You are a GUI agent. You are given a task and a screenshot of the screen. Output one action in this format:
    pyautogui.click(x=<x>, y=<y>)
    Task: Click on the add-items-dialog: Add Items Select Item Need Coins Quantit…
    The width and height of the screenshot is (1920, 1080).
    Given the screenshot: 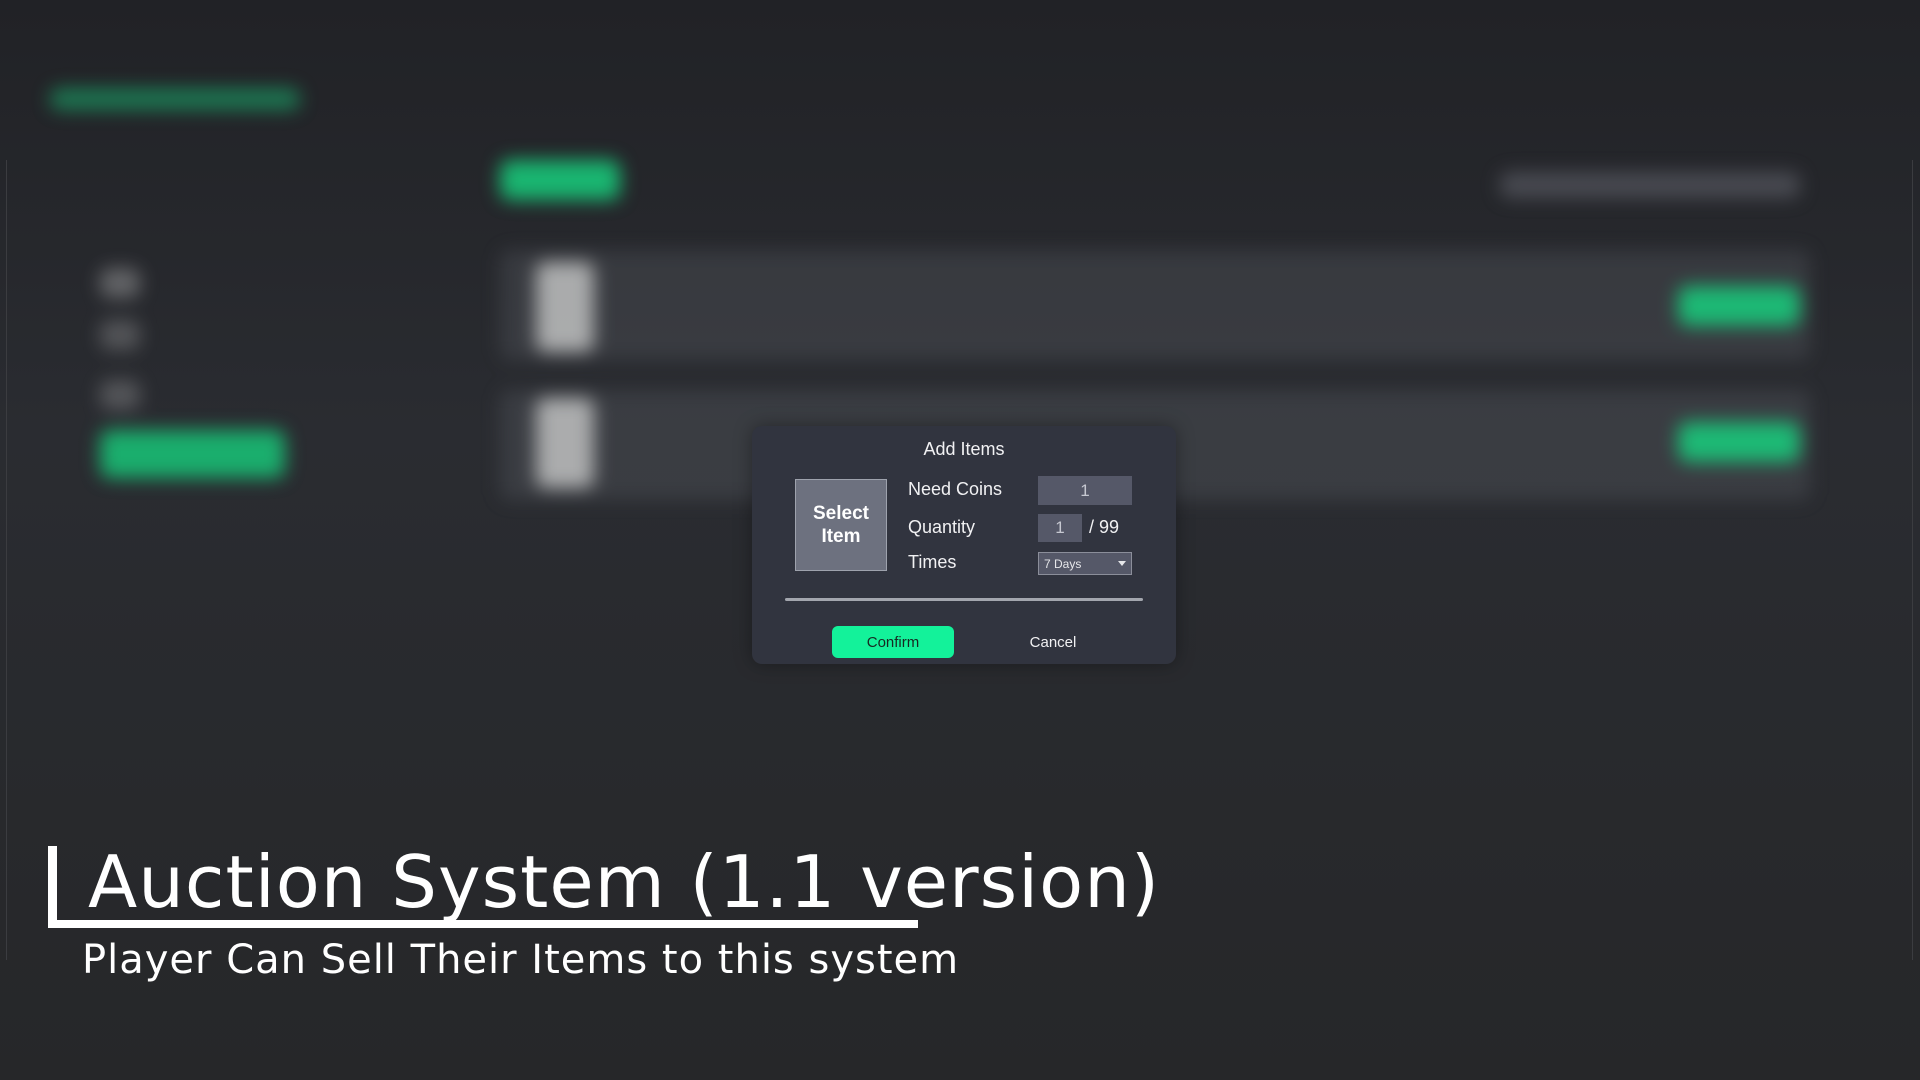 What is the action you would take?
    pyautogui.click(x=964, y=545)
    